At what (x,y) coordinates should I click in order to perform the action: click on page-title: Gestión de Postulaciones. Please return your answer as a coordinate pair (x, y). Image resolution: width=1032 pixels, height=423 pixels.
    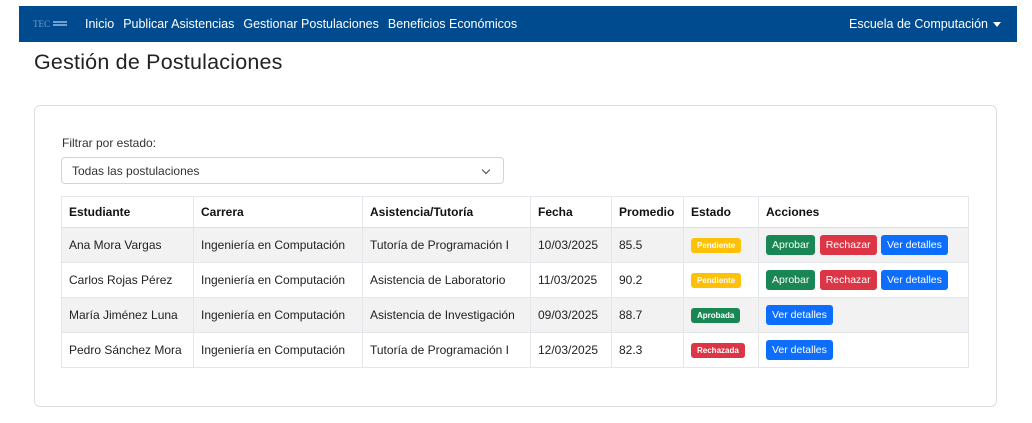
    Looking at the image, I should click on (158, 62).